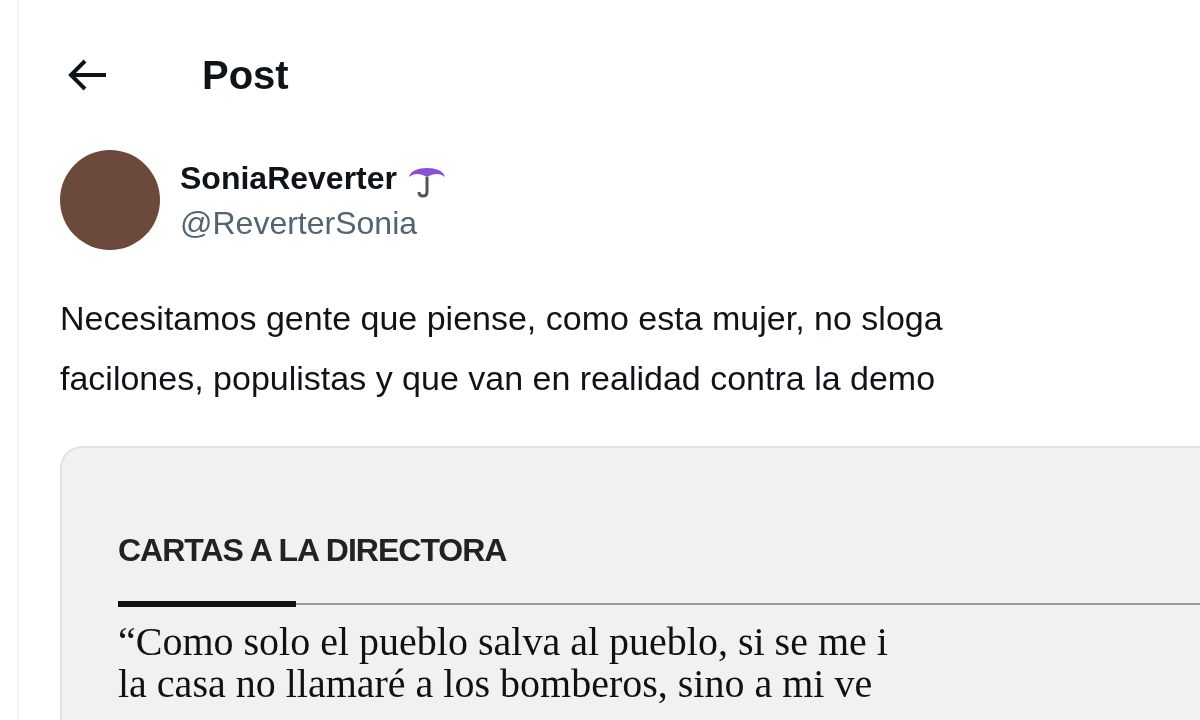  What do you see at coordinates (88, 75) in the screenshot?
I see `back-arrow-icon` at bounding box center [88, 75].